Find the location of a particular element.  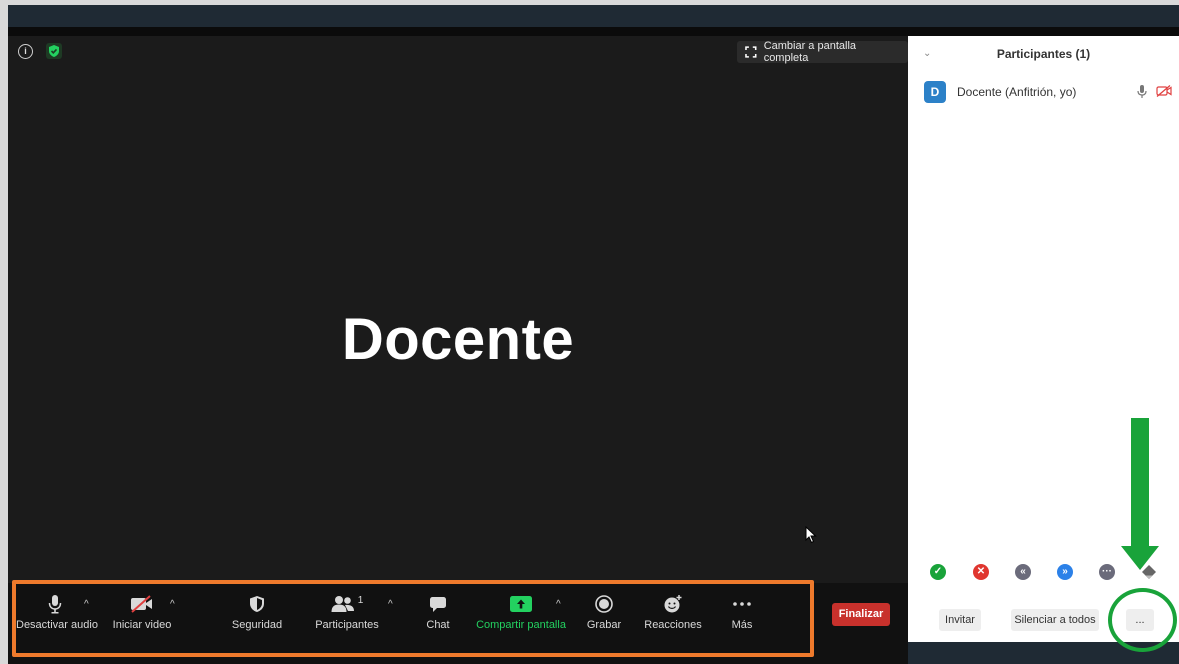

fullscreen-label: Cambiar a pantalla completa is located at coordinates (810, 52).